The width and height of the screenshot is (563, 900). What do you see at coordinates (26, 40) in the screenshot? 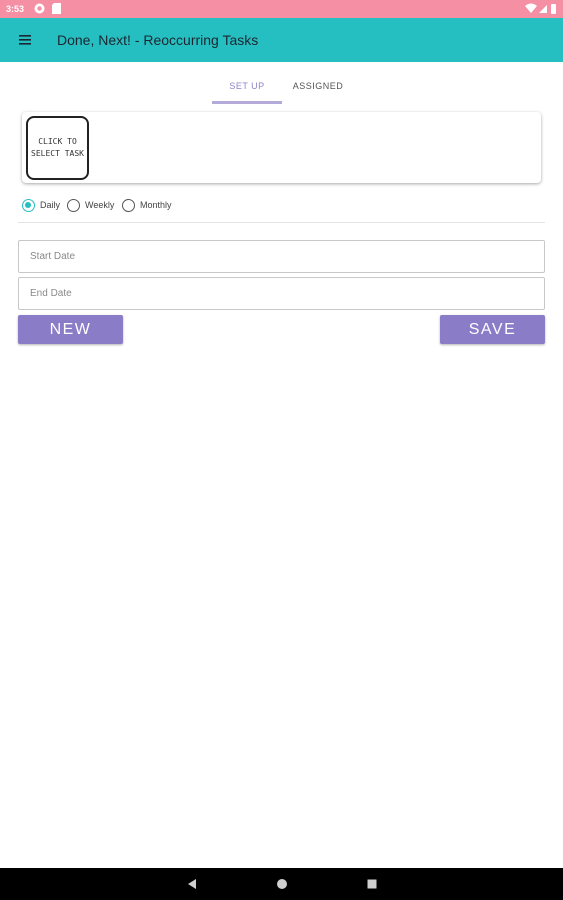
I see `hamburger-menu-icon` at bounding box center [26, 40].